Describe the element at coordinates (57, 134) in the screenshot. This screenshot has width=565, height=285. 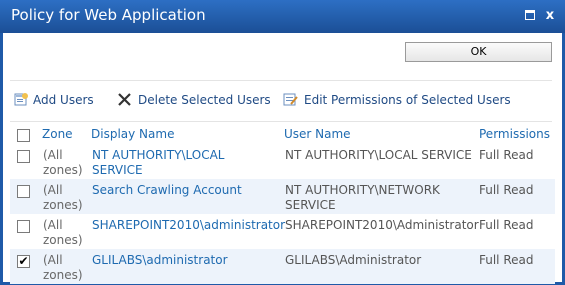
I see `column-header-zone: Zone` at that location.